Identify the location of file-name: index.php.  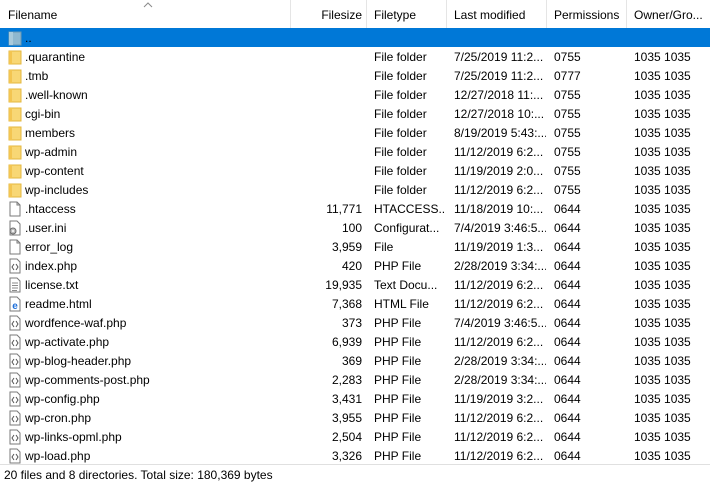
(51, 266).